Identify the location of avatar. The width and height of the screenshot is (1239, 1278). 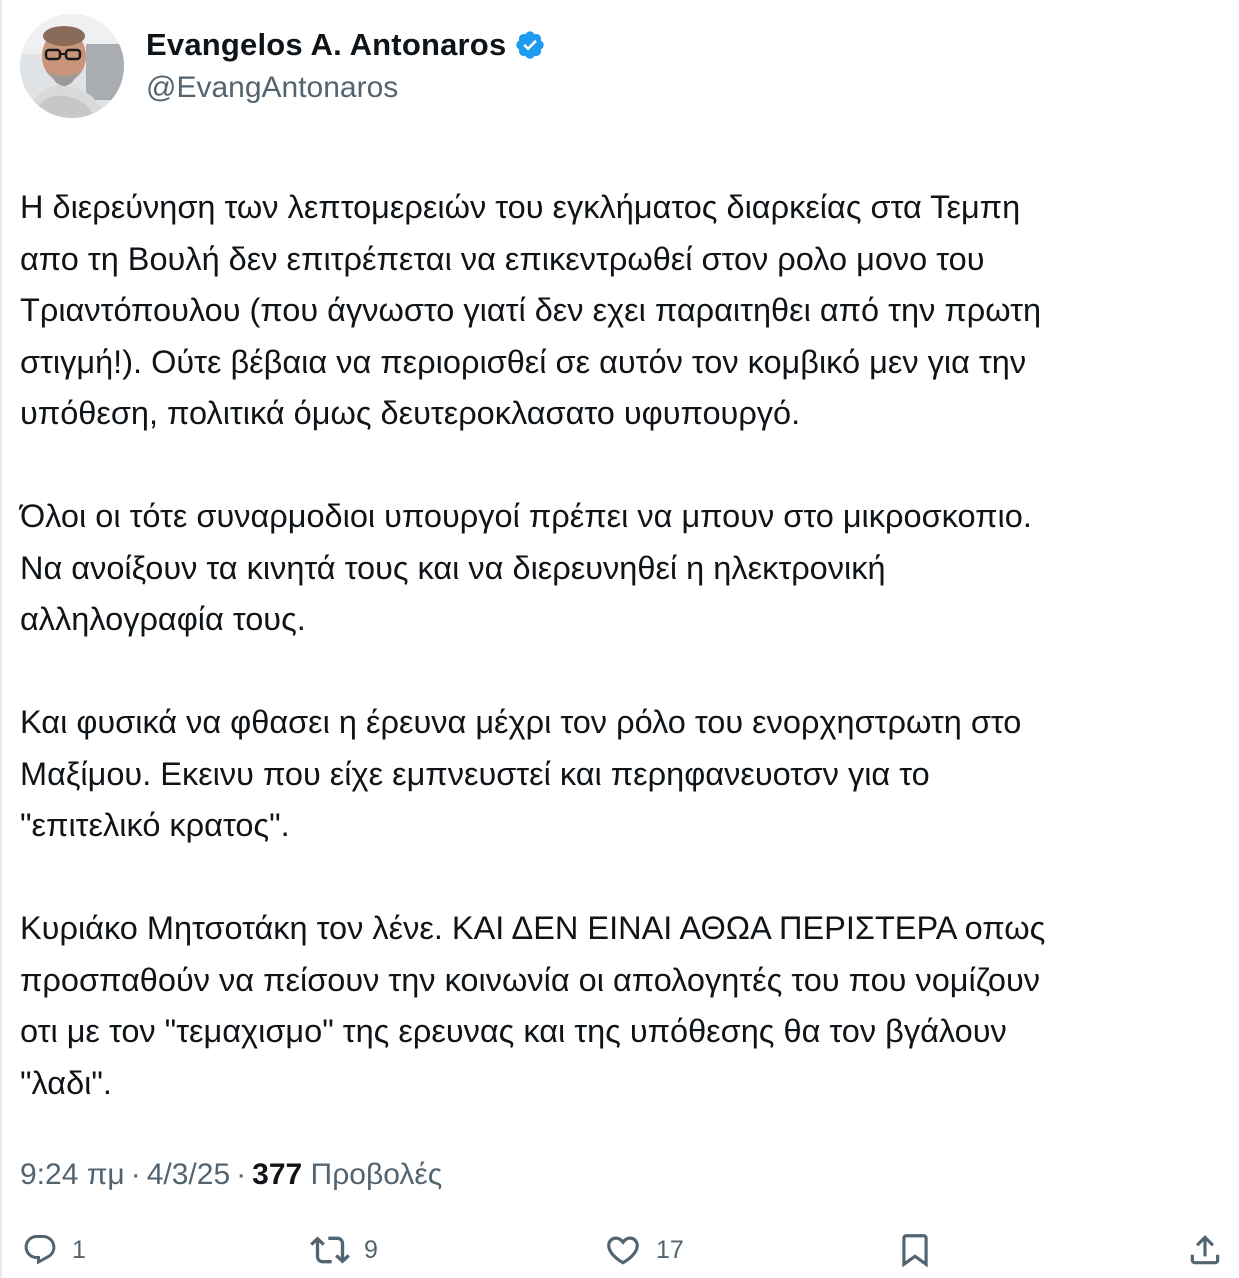
(72, 66).